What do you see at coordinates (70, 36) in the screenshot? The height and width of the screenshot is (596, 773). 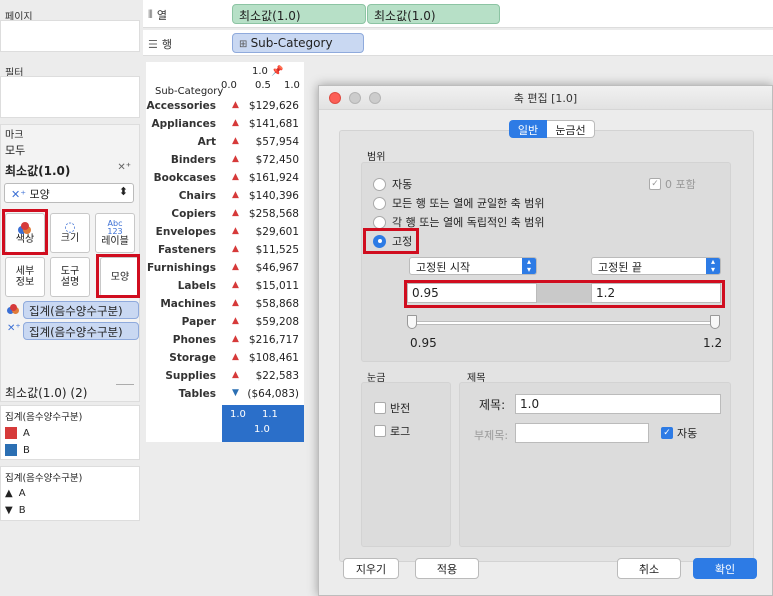 I see `pages-shelf` at bounding box center [70, 36].